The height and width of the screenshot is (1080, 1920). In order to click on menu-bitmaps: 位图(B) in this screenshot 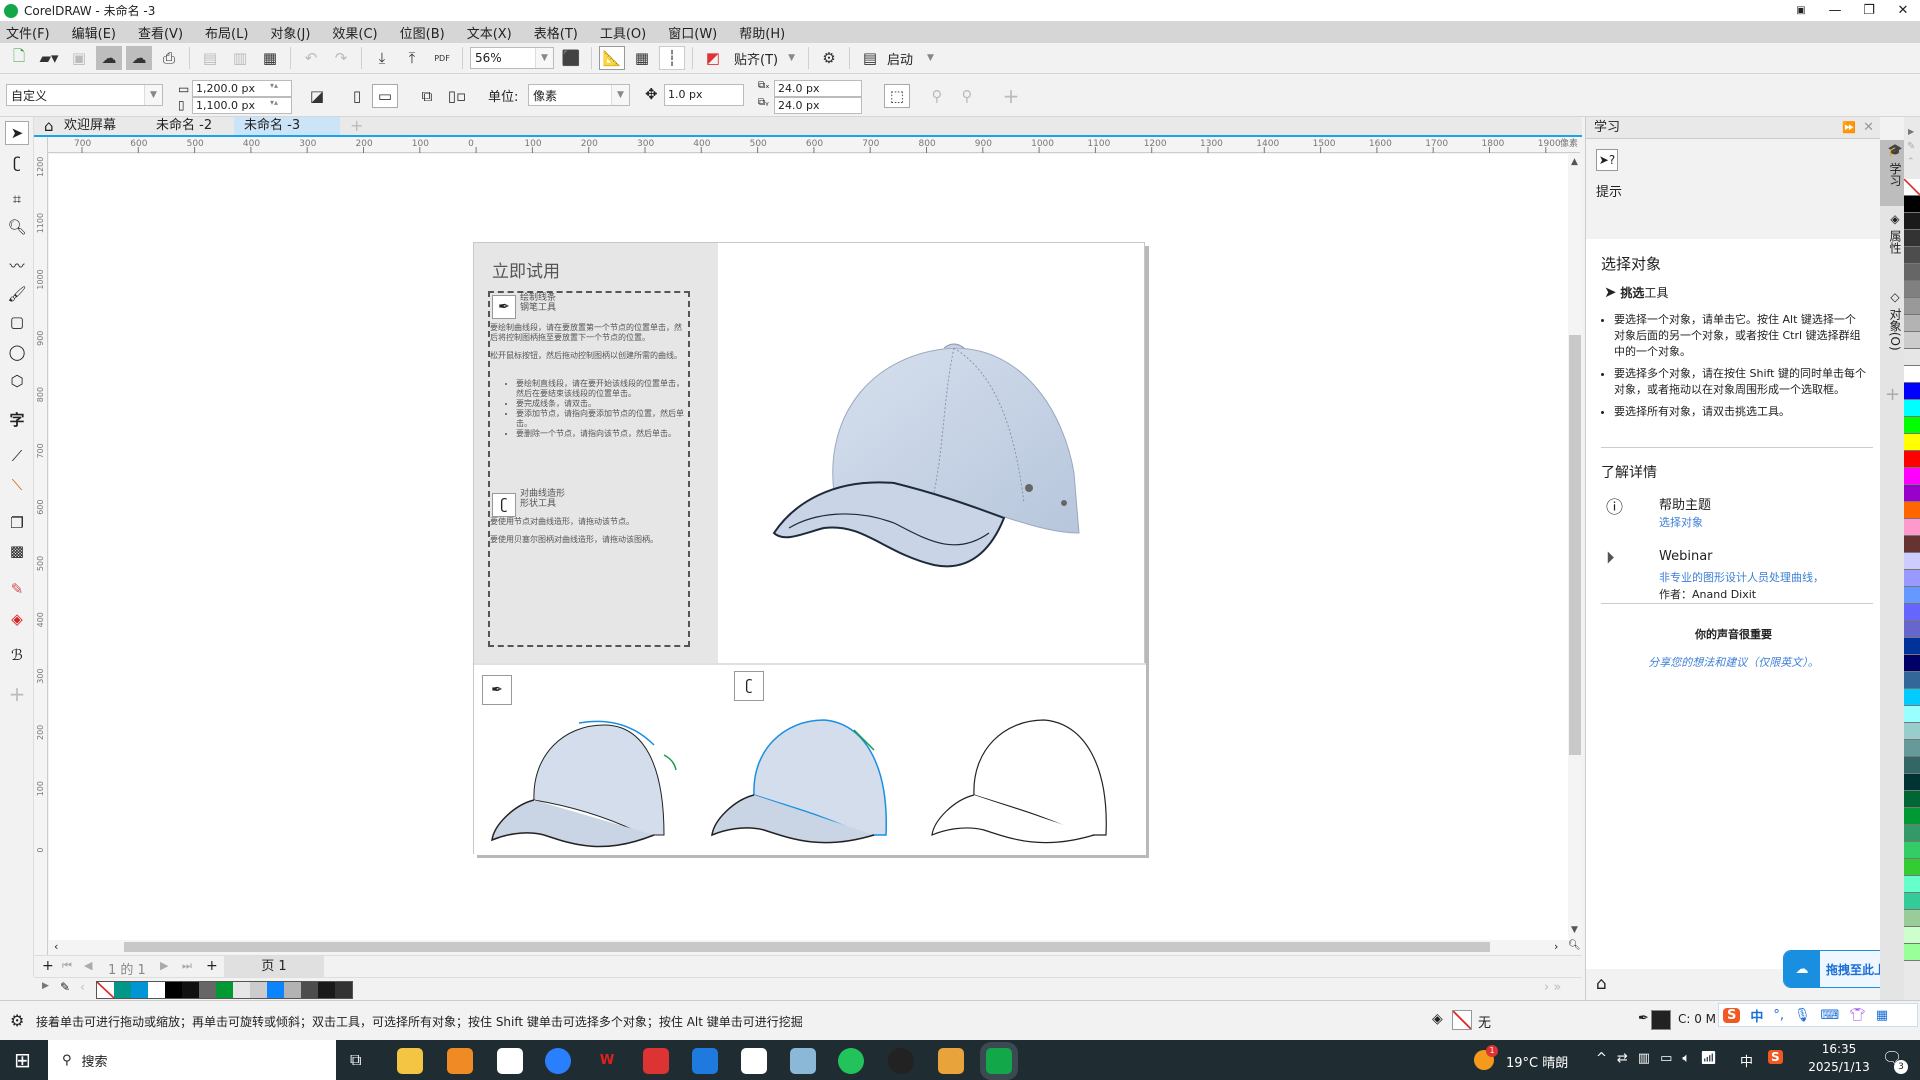, I will do `click(422, 32)`.